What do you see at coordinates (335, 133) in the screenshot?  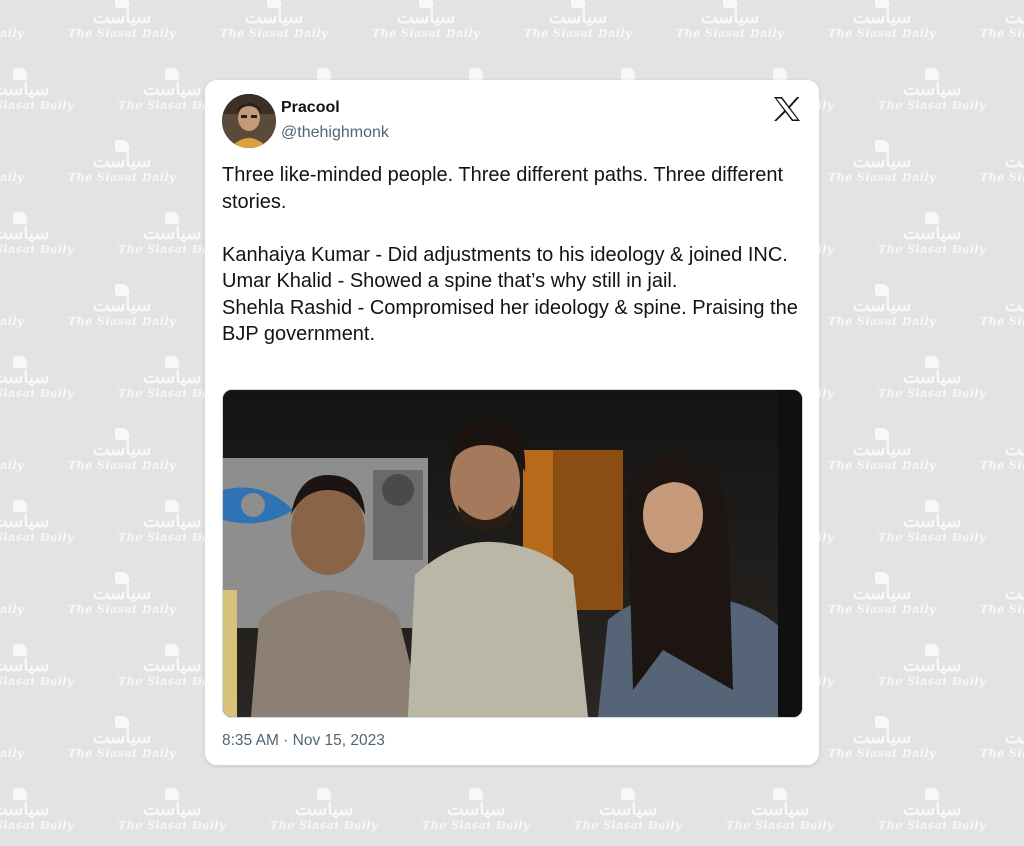 I see `author-handle: @thehighmonk` at bounding box center [335, 133].